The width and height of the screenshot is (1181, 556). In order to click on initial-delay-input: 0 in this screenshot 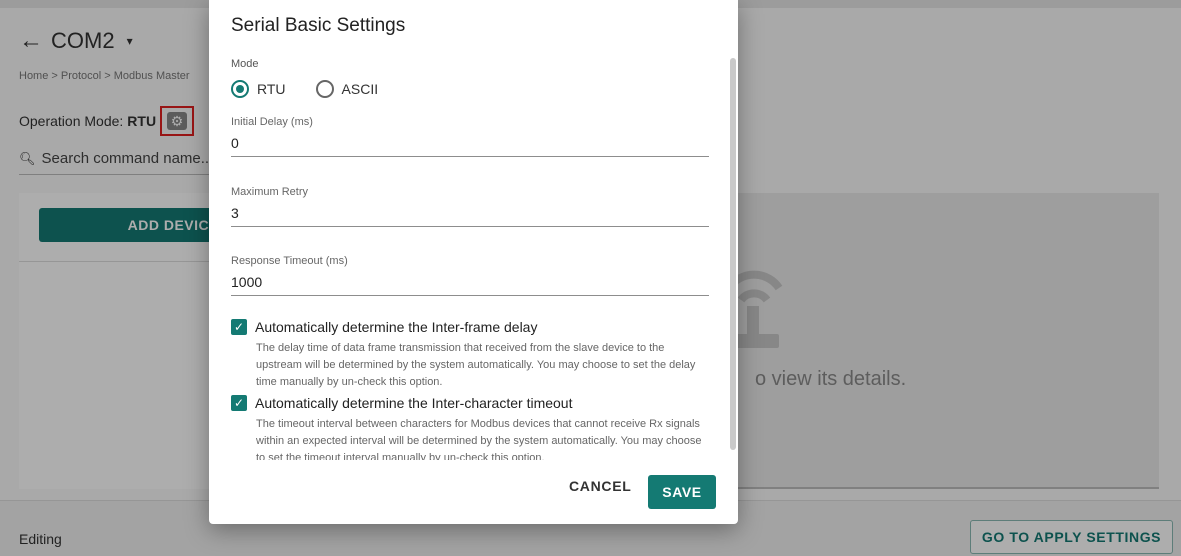, I will do `click(470, 146)`.